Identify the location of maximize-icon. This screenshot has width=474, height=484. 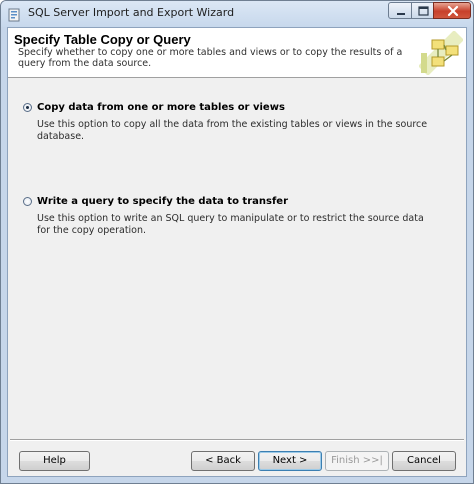
(423, 11).